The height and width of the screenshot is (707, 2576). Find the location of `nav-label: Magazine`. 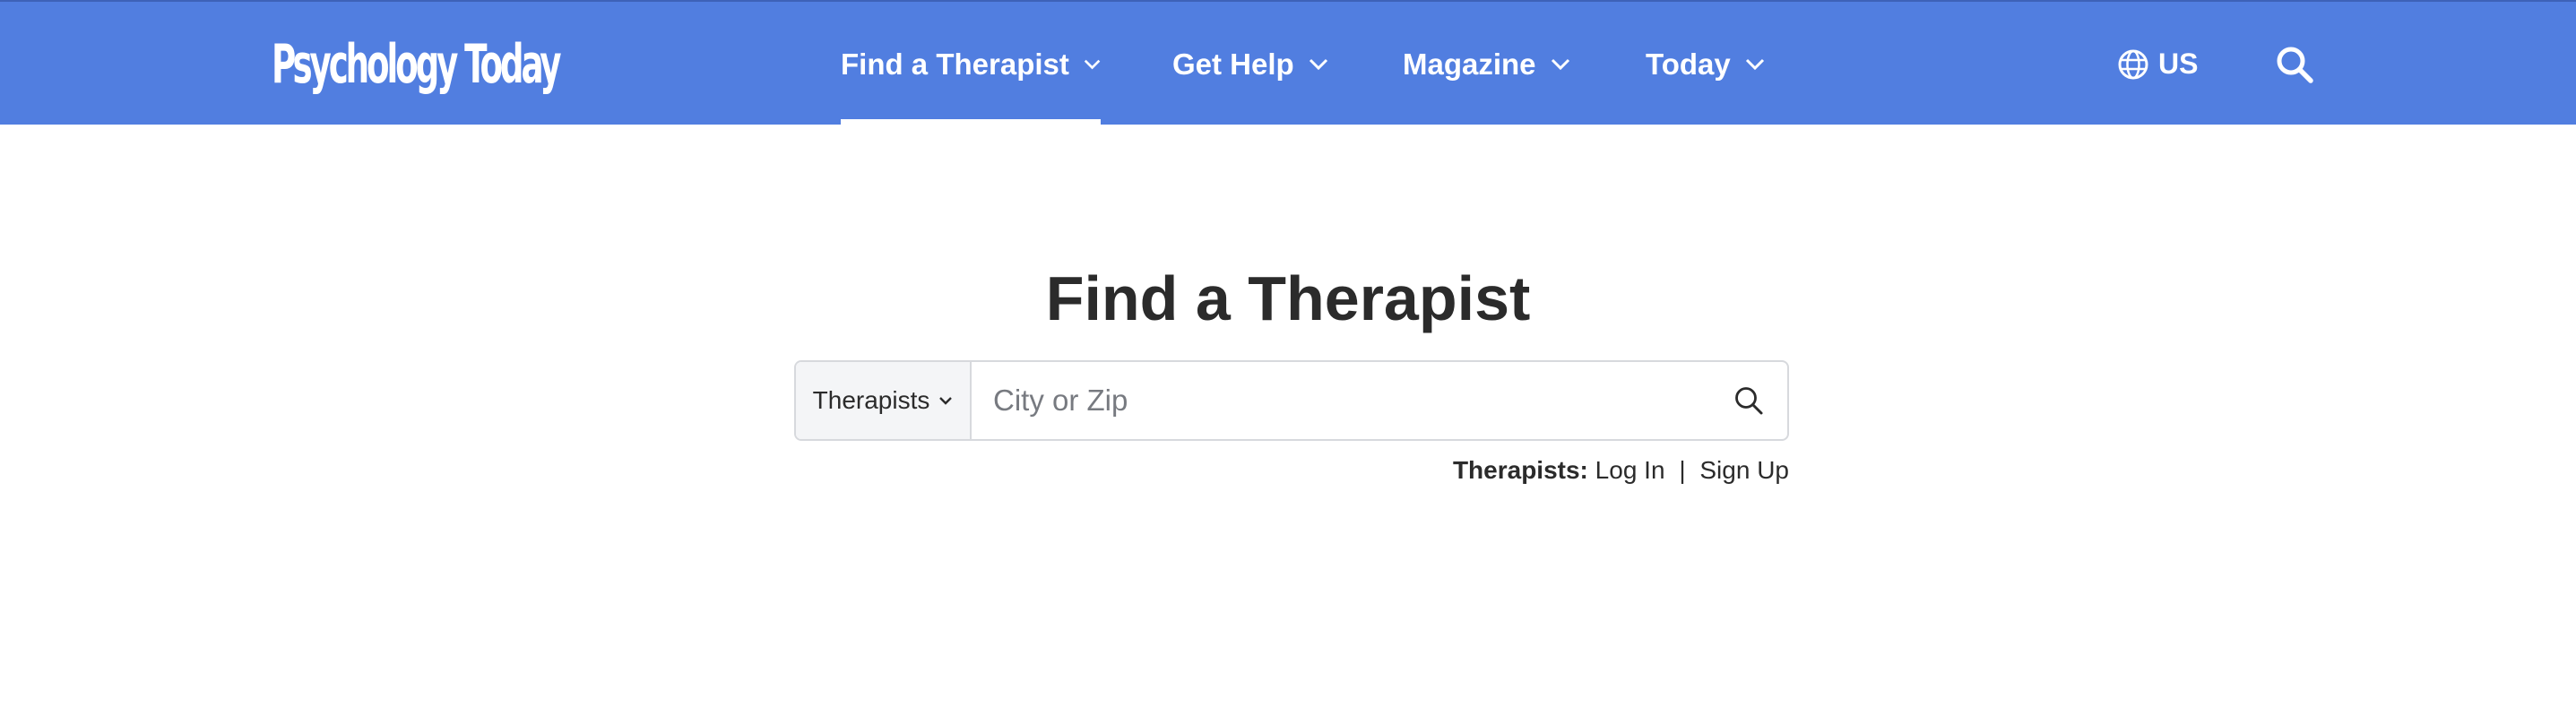

nav-label: Magazine is located at coordinates (1469, 64).